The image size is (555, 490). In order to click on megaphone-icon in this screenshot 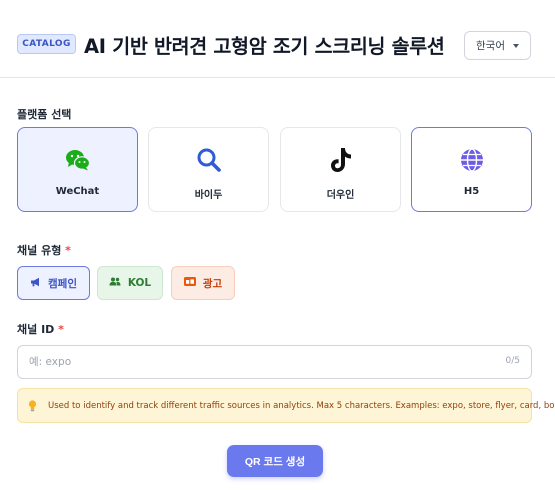, I will do `click(35, 283)`.